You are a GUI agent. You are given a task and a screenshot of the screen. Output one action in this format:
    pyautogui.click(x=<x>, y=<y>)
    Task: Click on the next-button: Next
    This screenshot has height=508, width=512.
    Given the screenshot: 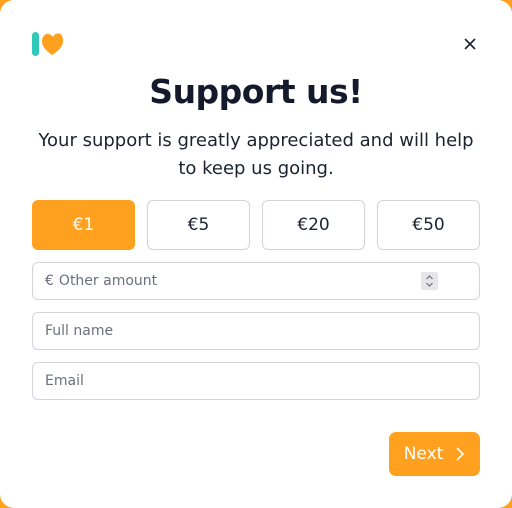 What is the action you would take?
    pyautogui.click(x=434, y=454)
    